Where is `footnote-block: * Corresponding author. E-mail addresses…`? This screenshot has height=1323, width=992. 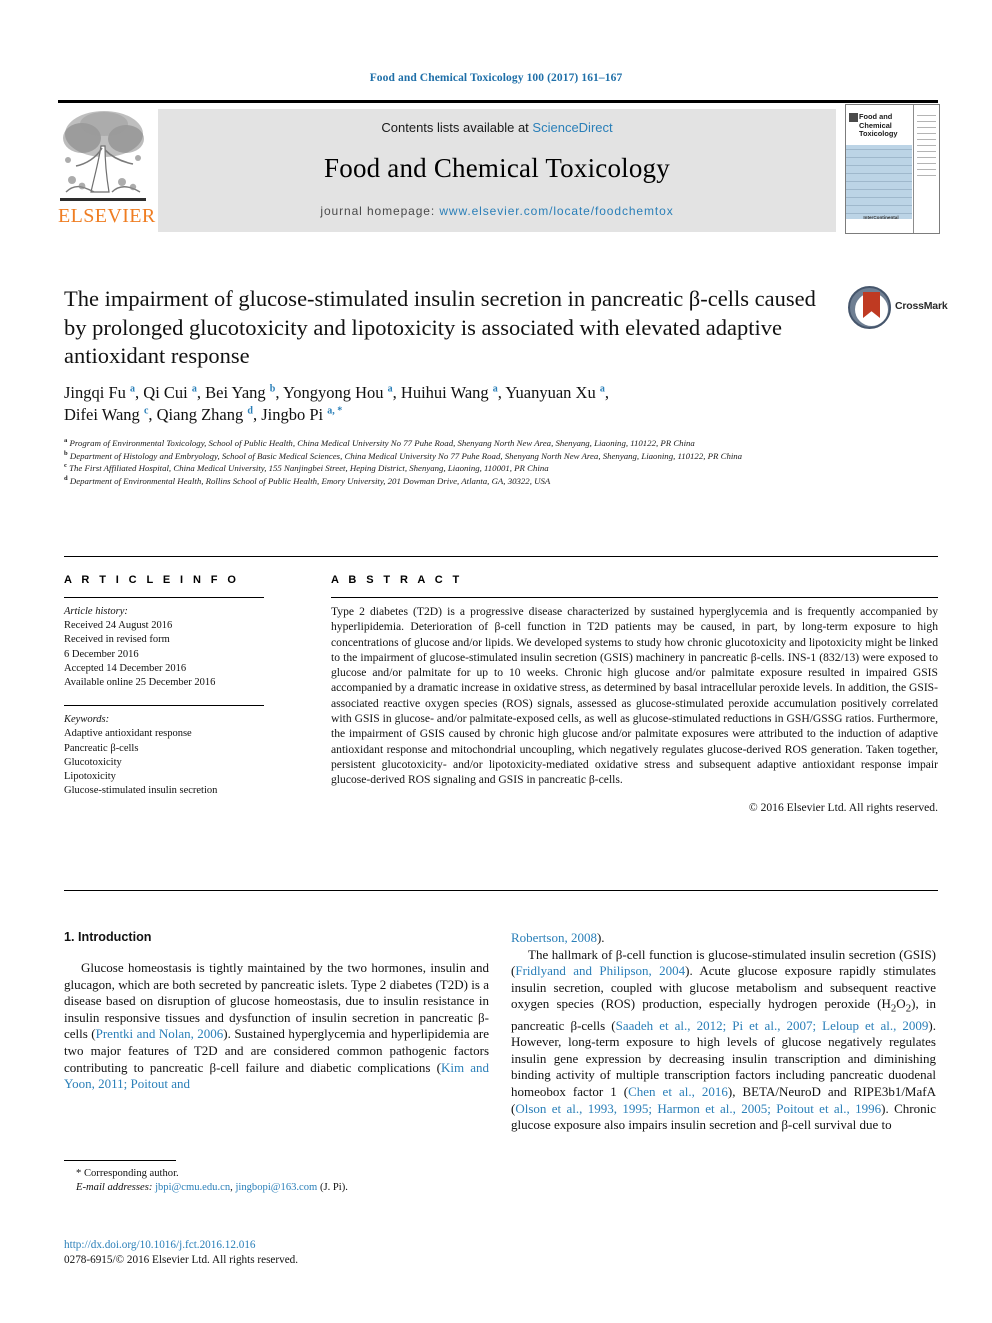
footnote-block: * Corresponding author. E-mail addresses… is located at coordinates (276, 1177).